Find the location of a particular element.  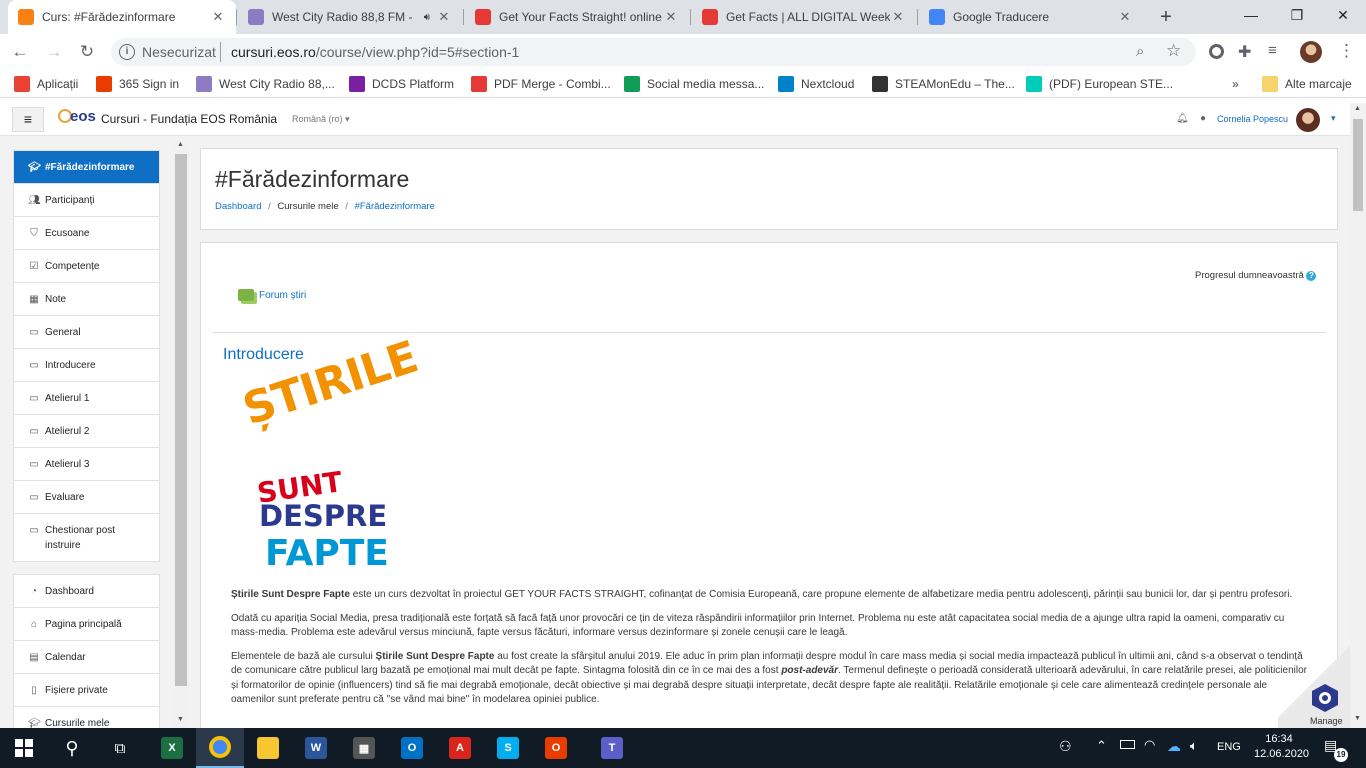

file-explorer-icon is located at coordinates (268, 748).